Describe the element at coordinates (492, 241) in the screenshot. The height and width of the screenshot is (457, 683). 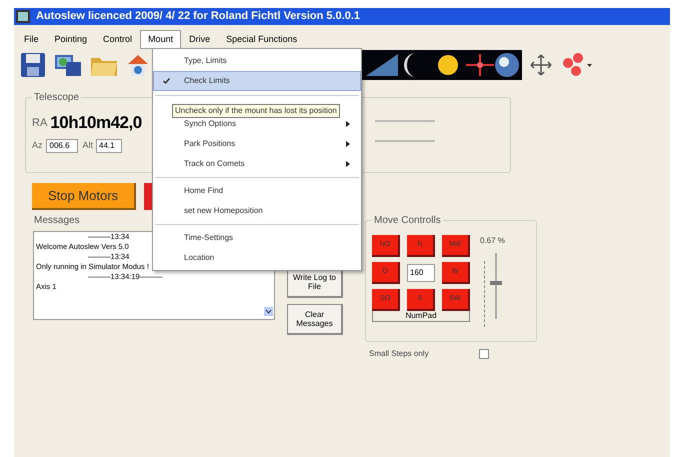
I see `speed-value: 0.67 %` at that location.